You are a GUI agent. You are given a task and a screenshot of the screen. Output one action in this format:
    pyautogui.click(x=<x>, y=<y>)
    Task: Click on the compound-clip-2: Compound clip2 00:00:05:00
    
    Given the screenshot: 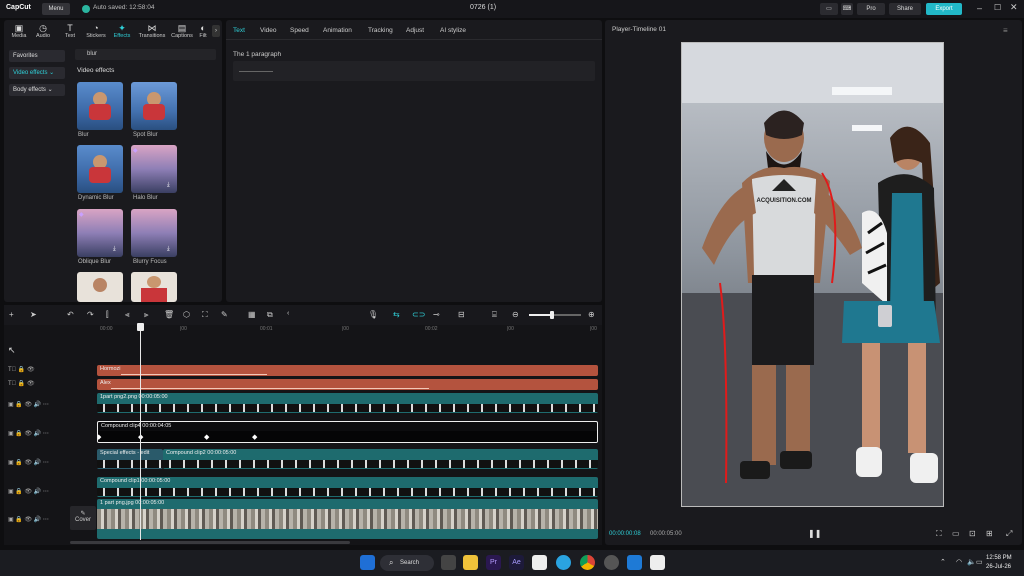 What is the action you would take?
    pyautogui.click(x=380, y=459)
    